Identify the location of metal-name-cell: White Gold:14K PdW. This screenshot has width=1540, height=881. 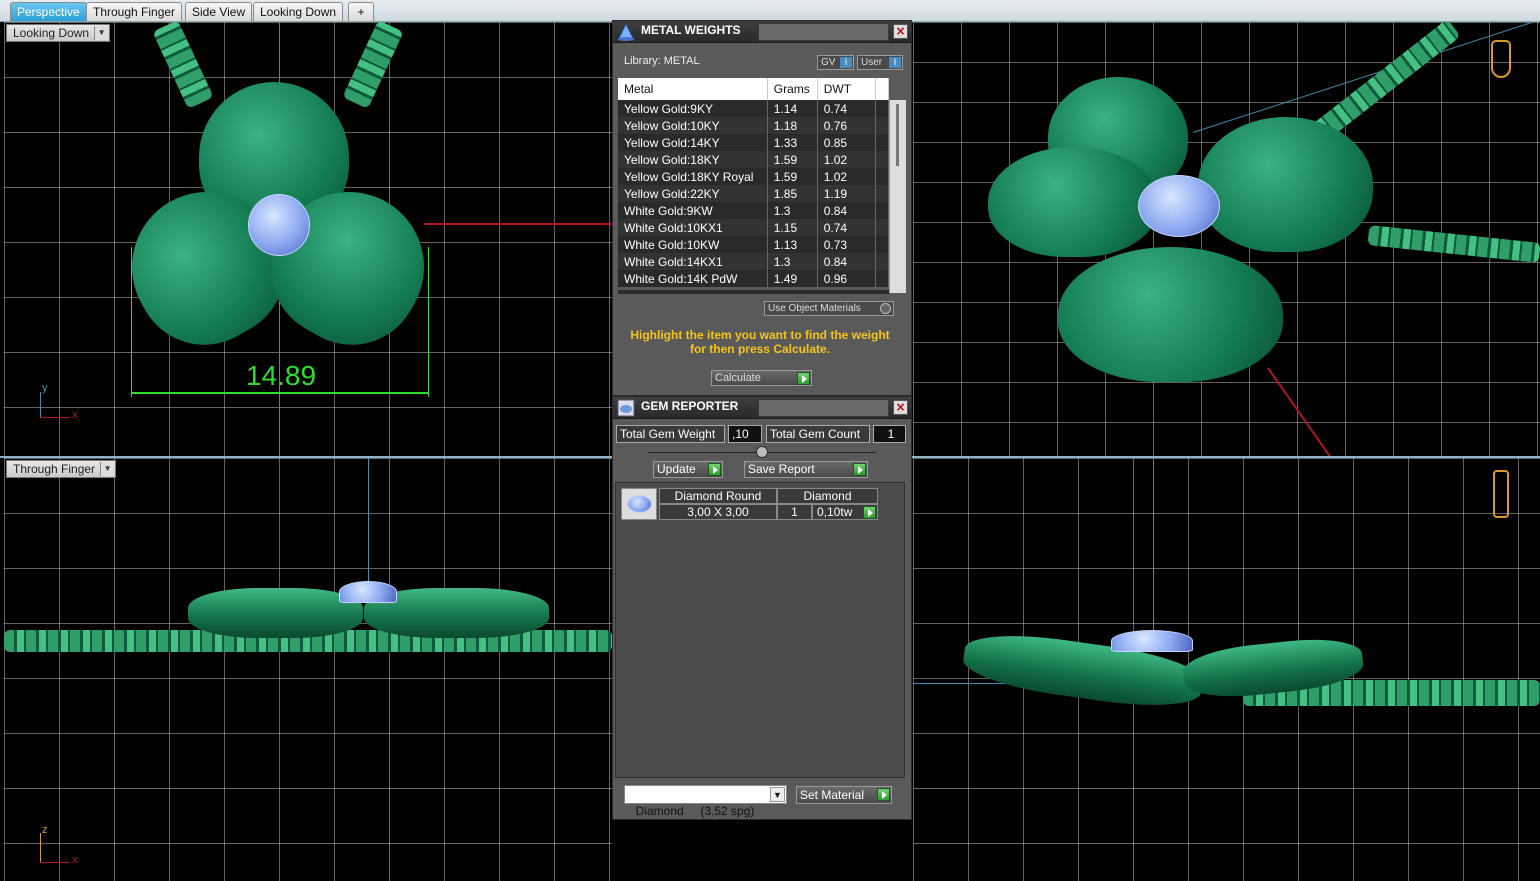
(693, 278).